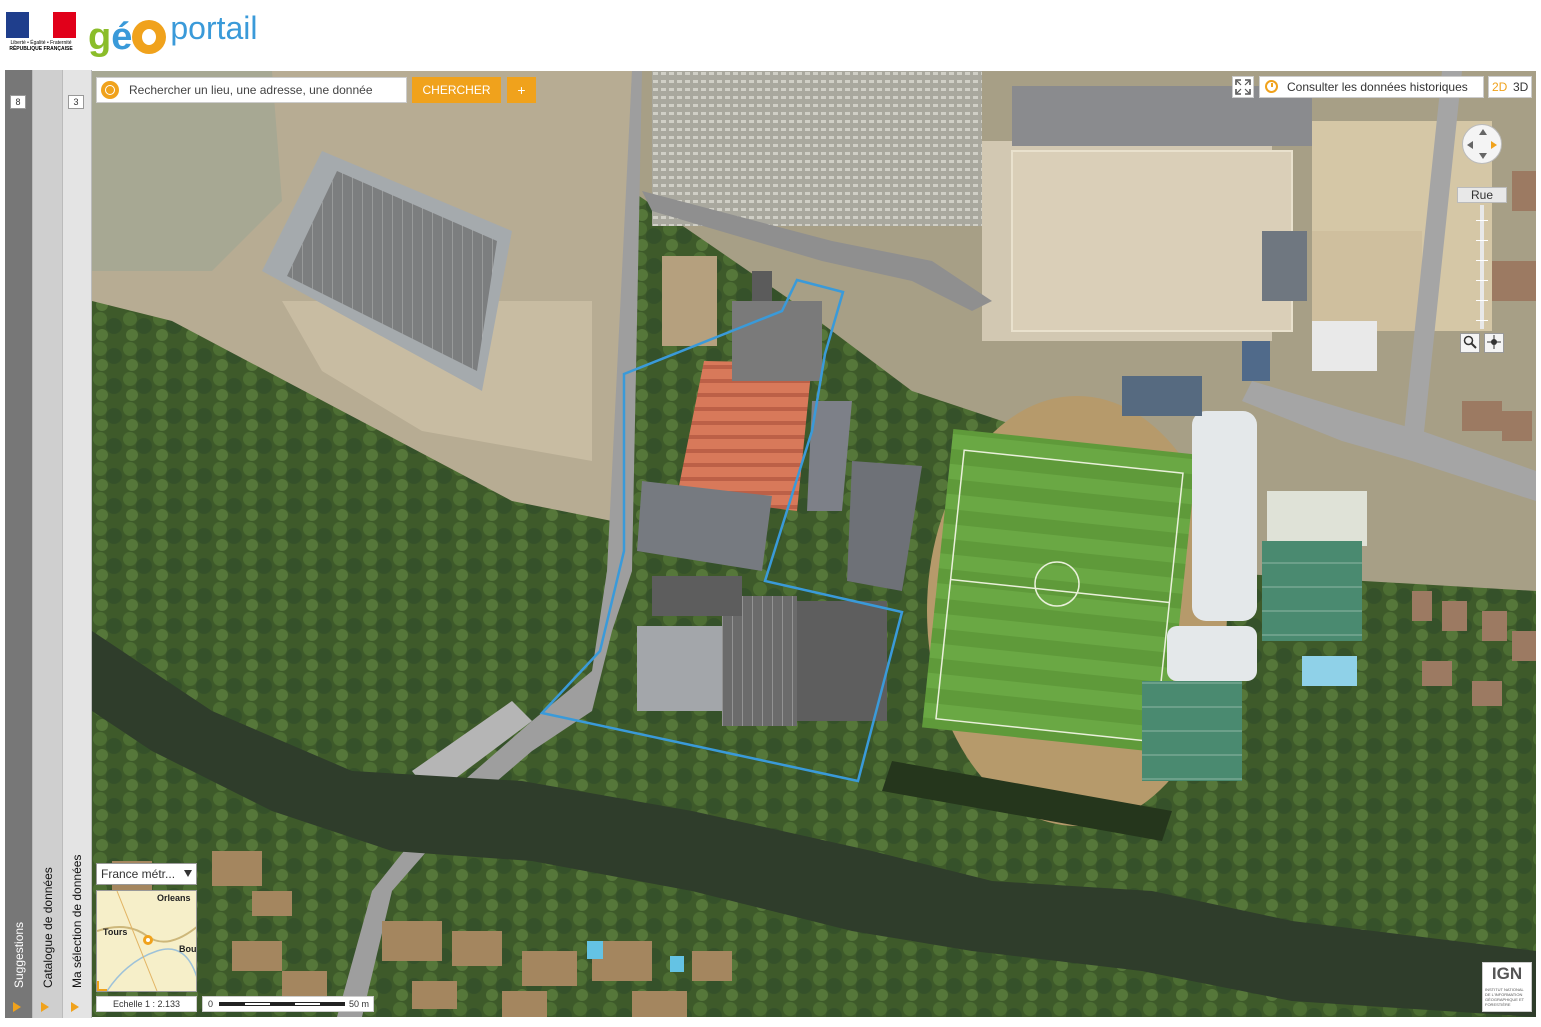 The height and width of the screenshot is (1027, 1541). I want to click on zoom-box-button, so click(1470, 343).